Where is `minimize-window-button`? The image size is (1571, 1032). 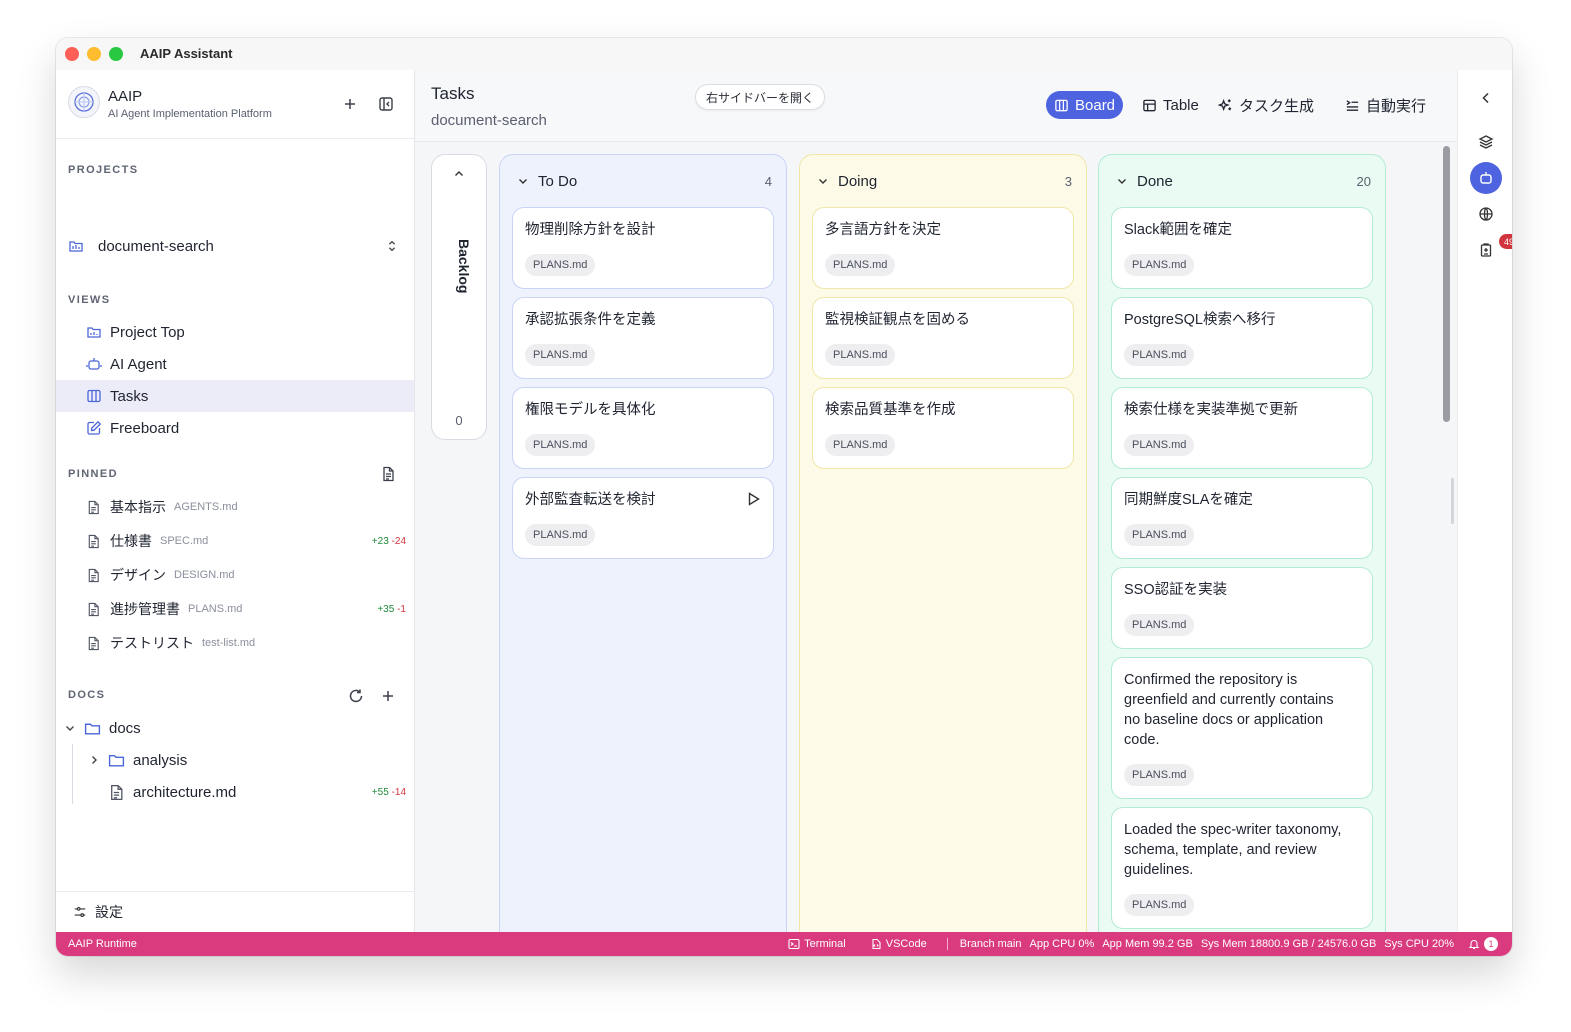 minimize-window-button is located at coordinates (94, 54).